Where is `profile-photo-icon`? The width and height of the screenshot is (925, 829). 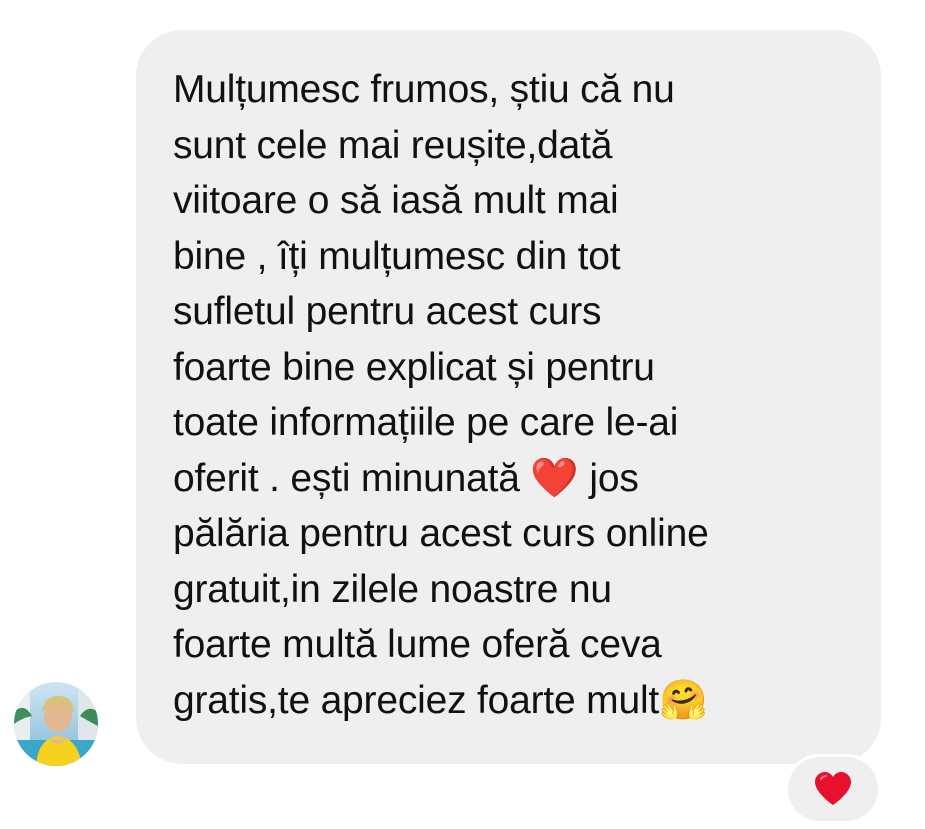
profile-photo-icon is located at coordinates (56, 724).